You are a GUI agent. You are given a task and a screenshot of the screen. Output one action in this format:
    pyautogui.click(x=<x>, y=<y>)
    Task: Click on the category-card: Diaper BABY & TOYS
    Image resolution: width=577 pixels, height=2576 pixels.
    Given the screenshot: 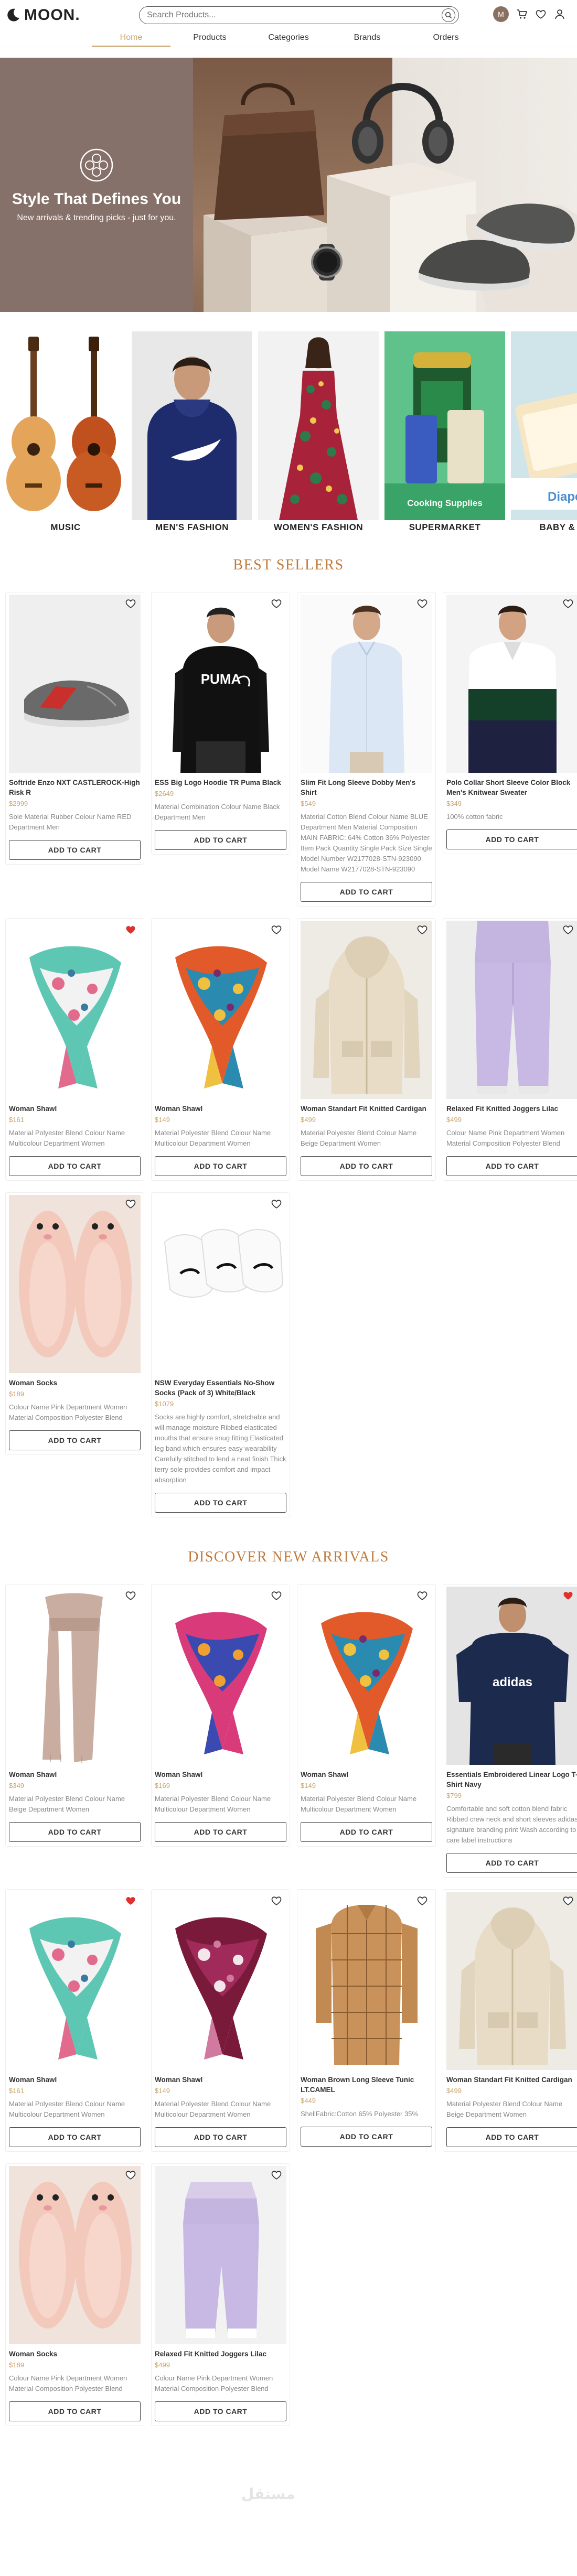 What is the action you would take?
    pyautogui.click(x=544, y=431)
    